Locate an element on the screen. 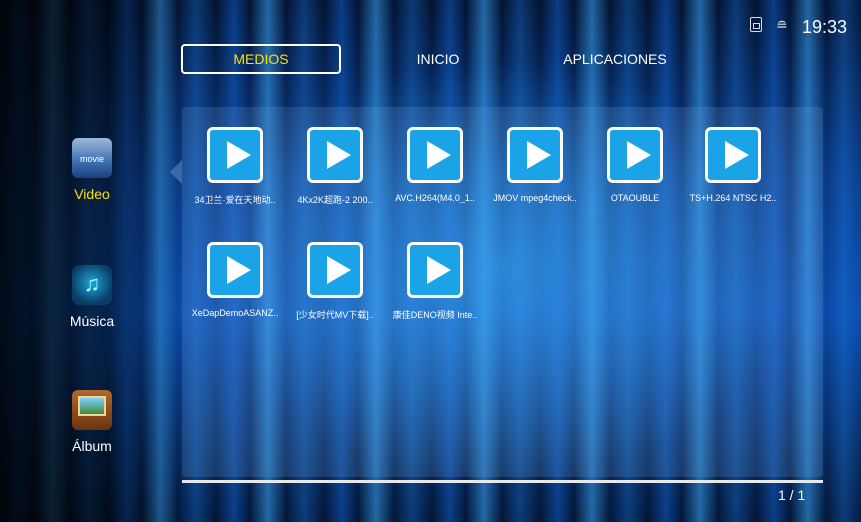 This screenshot has height=522, width=861. album-icon is located at coordinates (92, 410).